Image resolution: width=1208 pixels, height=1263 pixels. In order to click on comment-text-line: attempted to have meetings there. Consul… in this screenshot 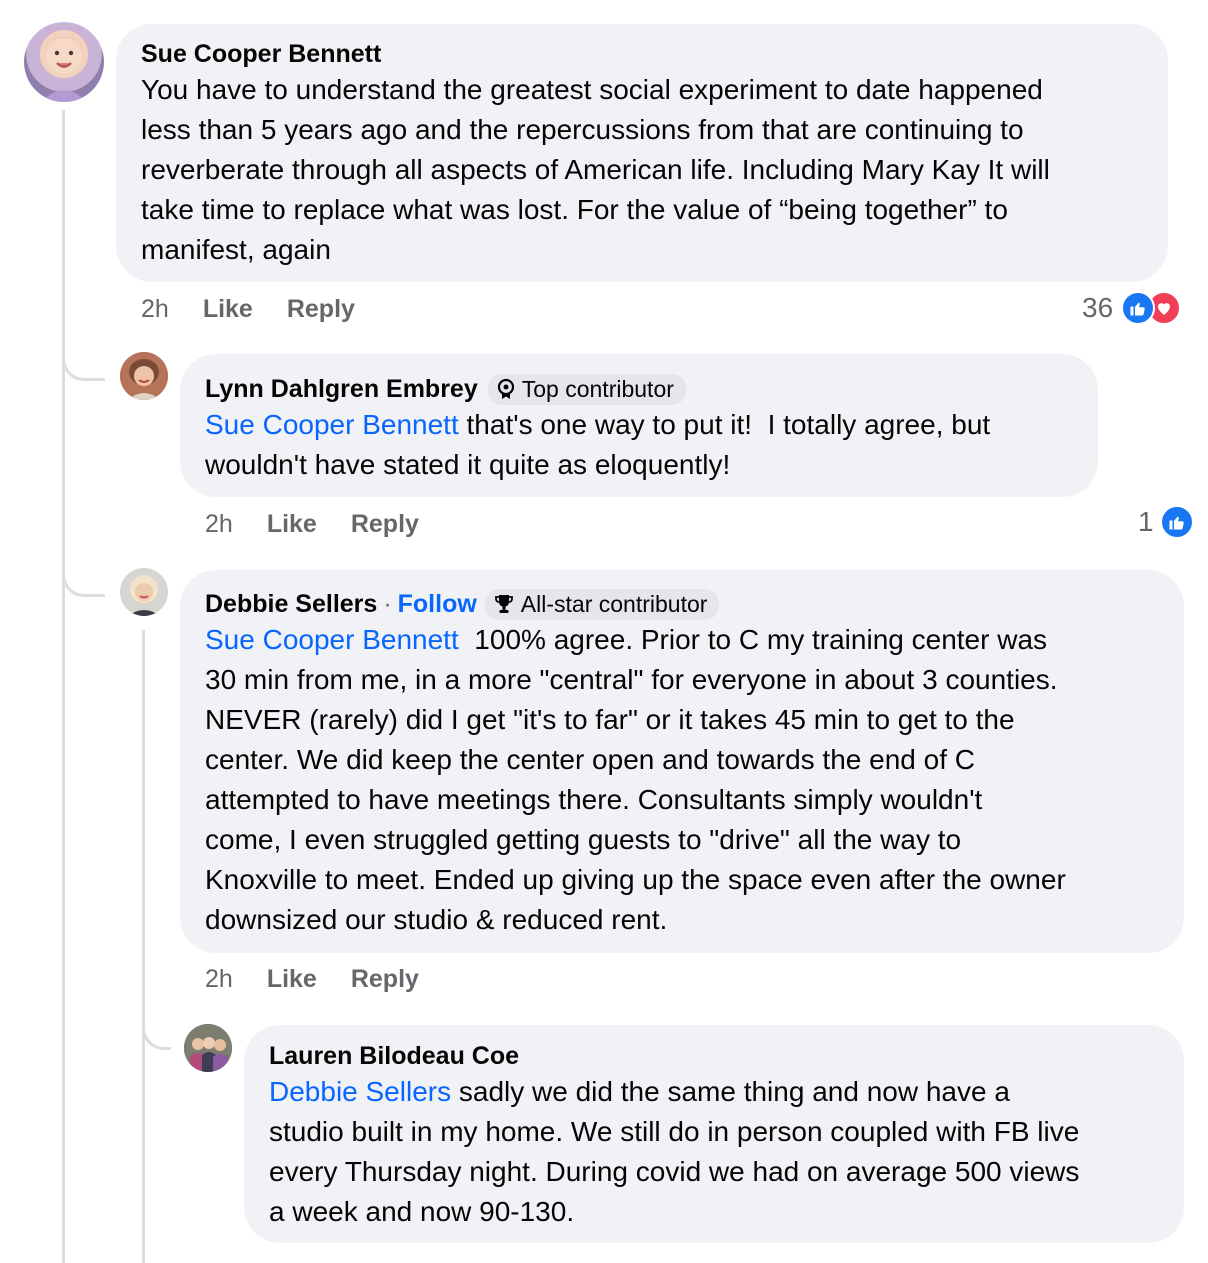, I will do `click(594, 799)`.